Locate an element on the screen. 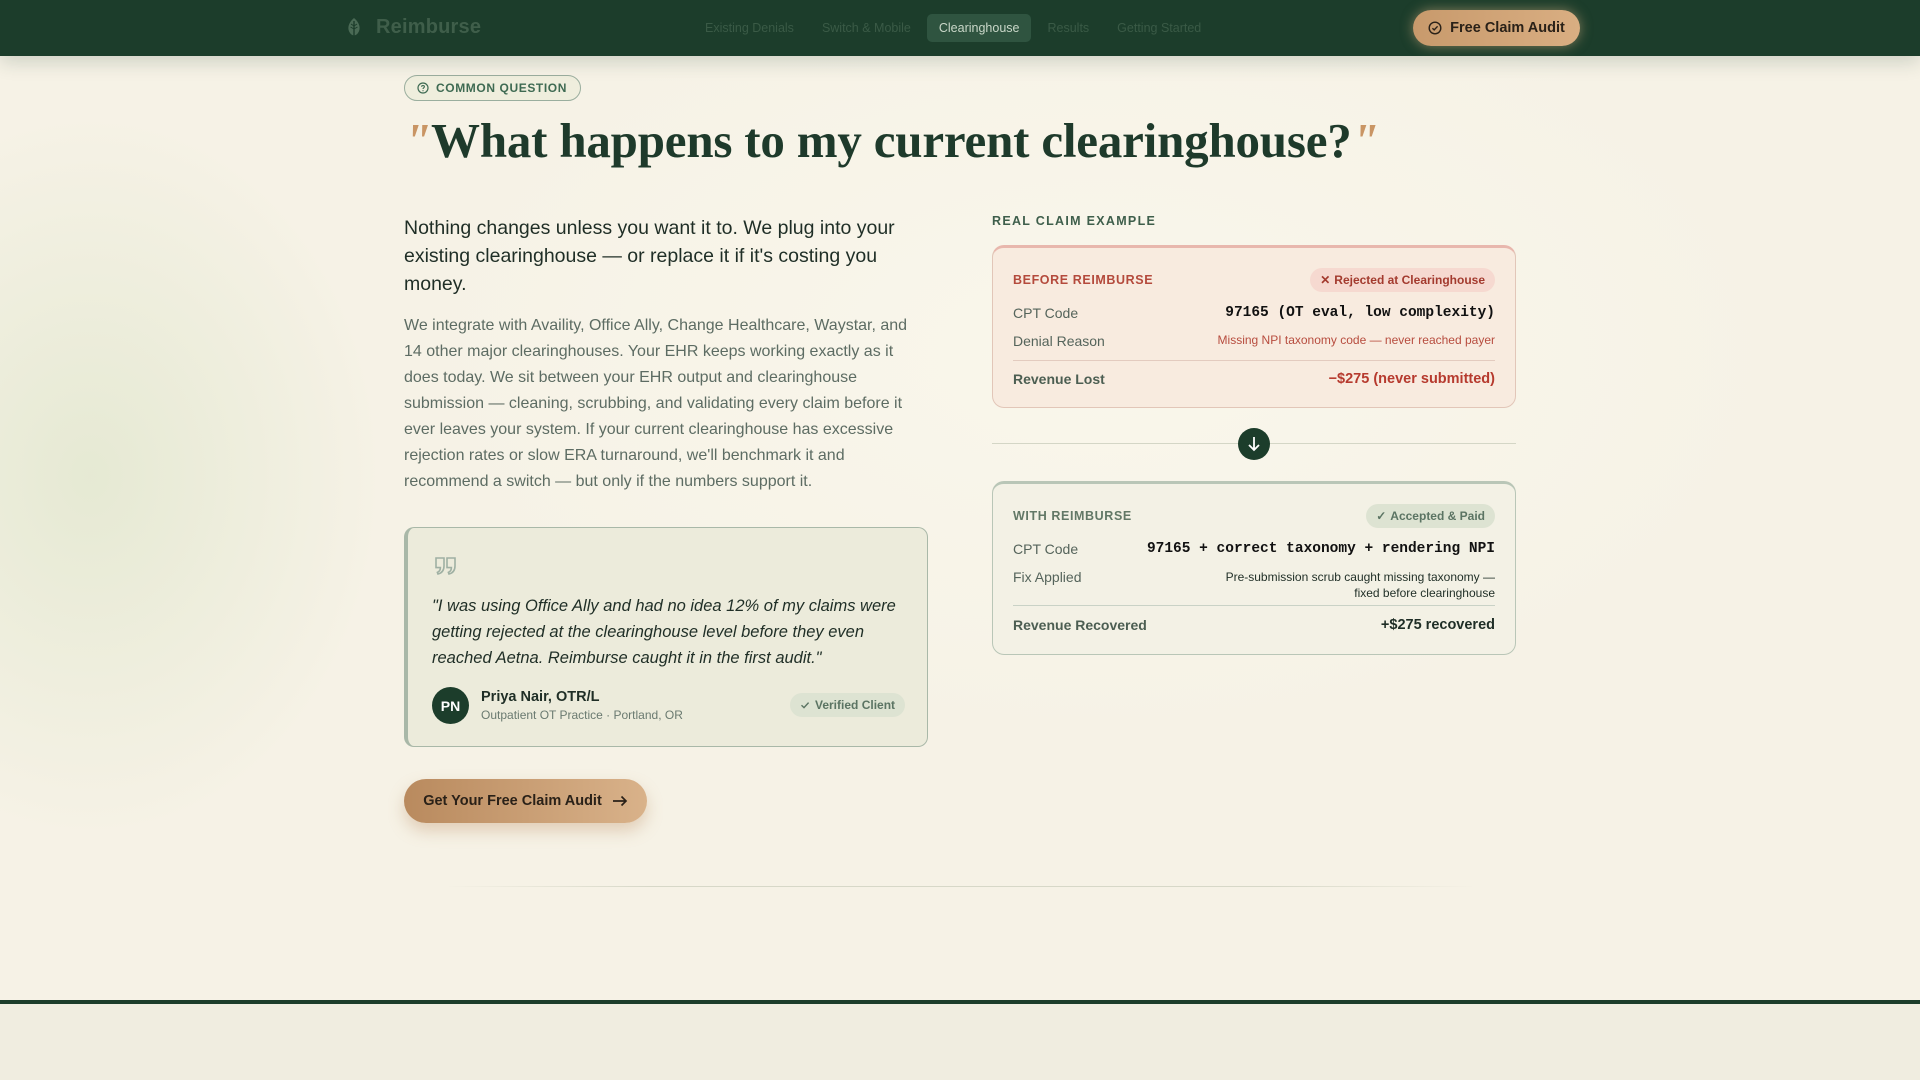 The width and height of the screenshot is (1920, 1080). rejected-status-label: Rejected at Clearinghouse is located at coordinates (1409, 280).